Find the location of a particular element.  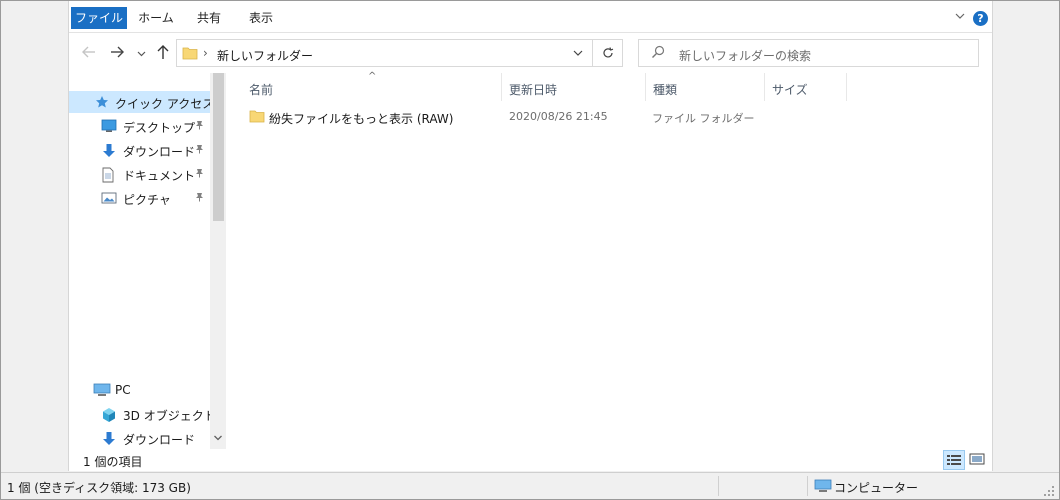

resize-grip-icon is located at coordinates (1049, 492).